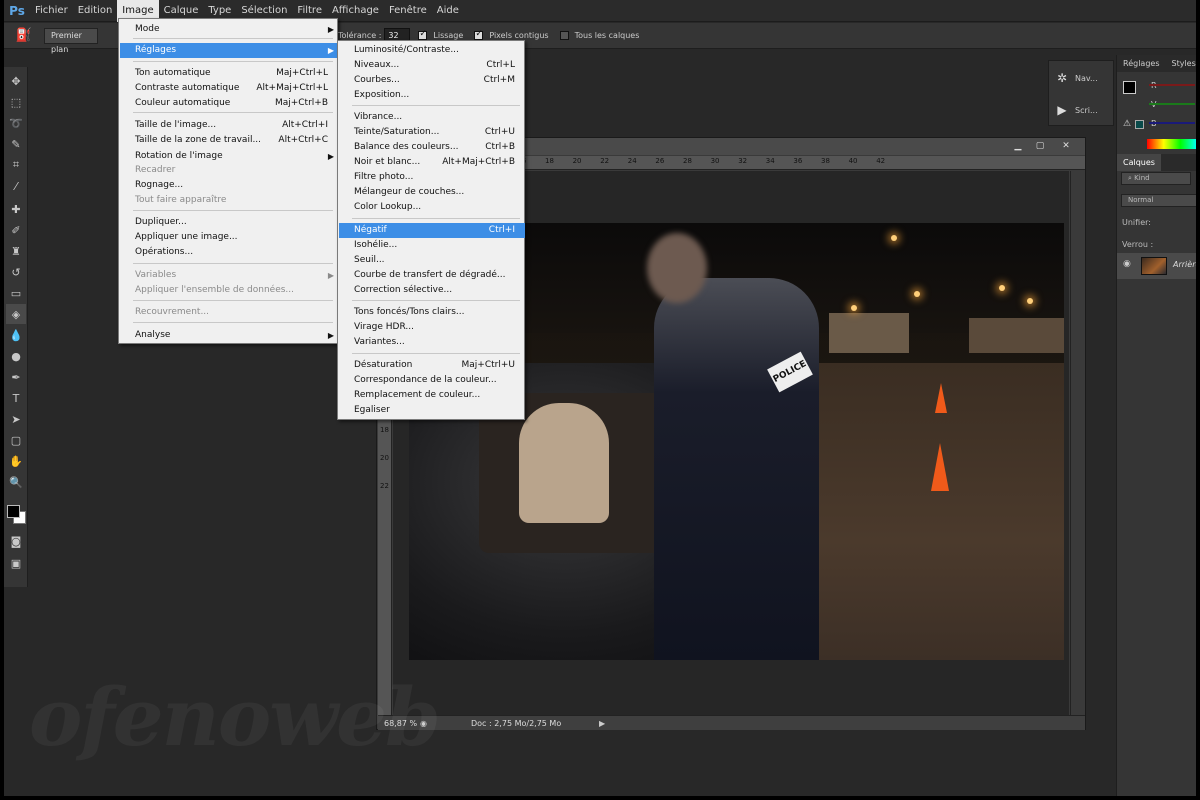 This screenshot has width=1200, height=800. What do you see at coordinates (432, 410) in the screenshot?
I see `reglages-submenu-item: Egaliser` at bounding box center [432, 410].